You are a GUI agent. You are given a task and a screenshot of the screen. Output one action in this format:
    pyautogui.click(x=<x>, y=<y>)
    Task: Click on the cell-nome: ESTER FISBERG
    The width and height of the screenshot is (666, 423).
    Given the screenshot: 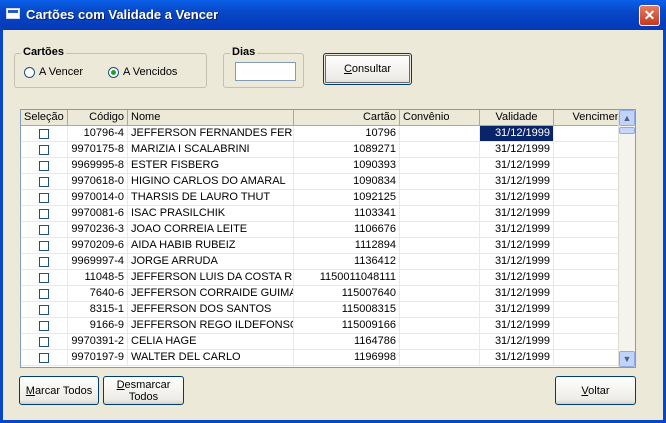 What is the action you would take?
    pyautogui.click(x=211, y=166)
    